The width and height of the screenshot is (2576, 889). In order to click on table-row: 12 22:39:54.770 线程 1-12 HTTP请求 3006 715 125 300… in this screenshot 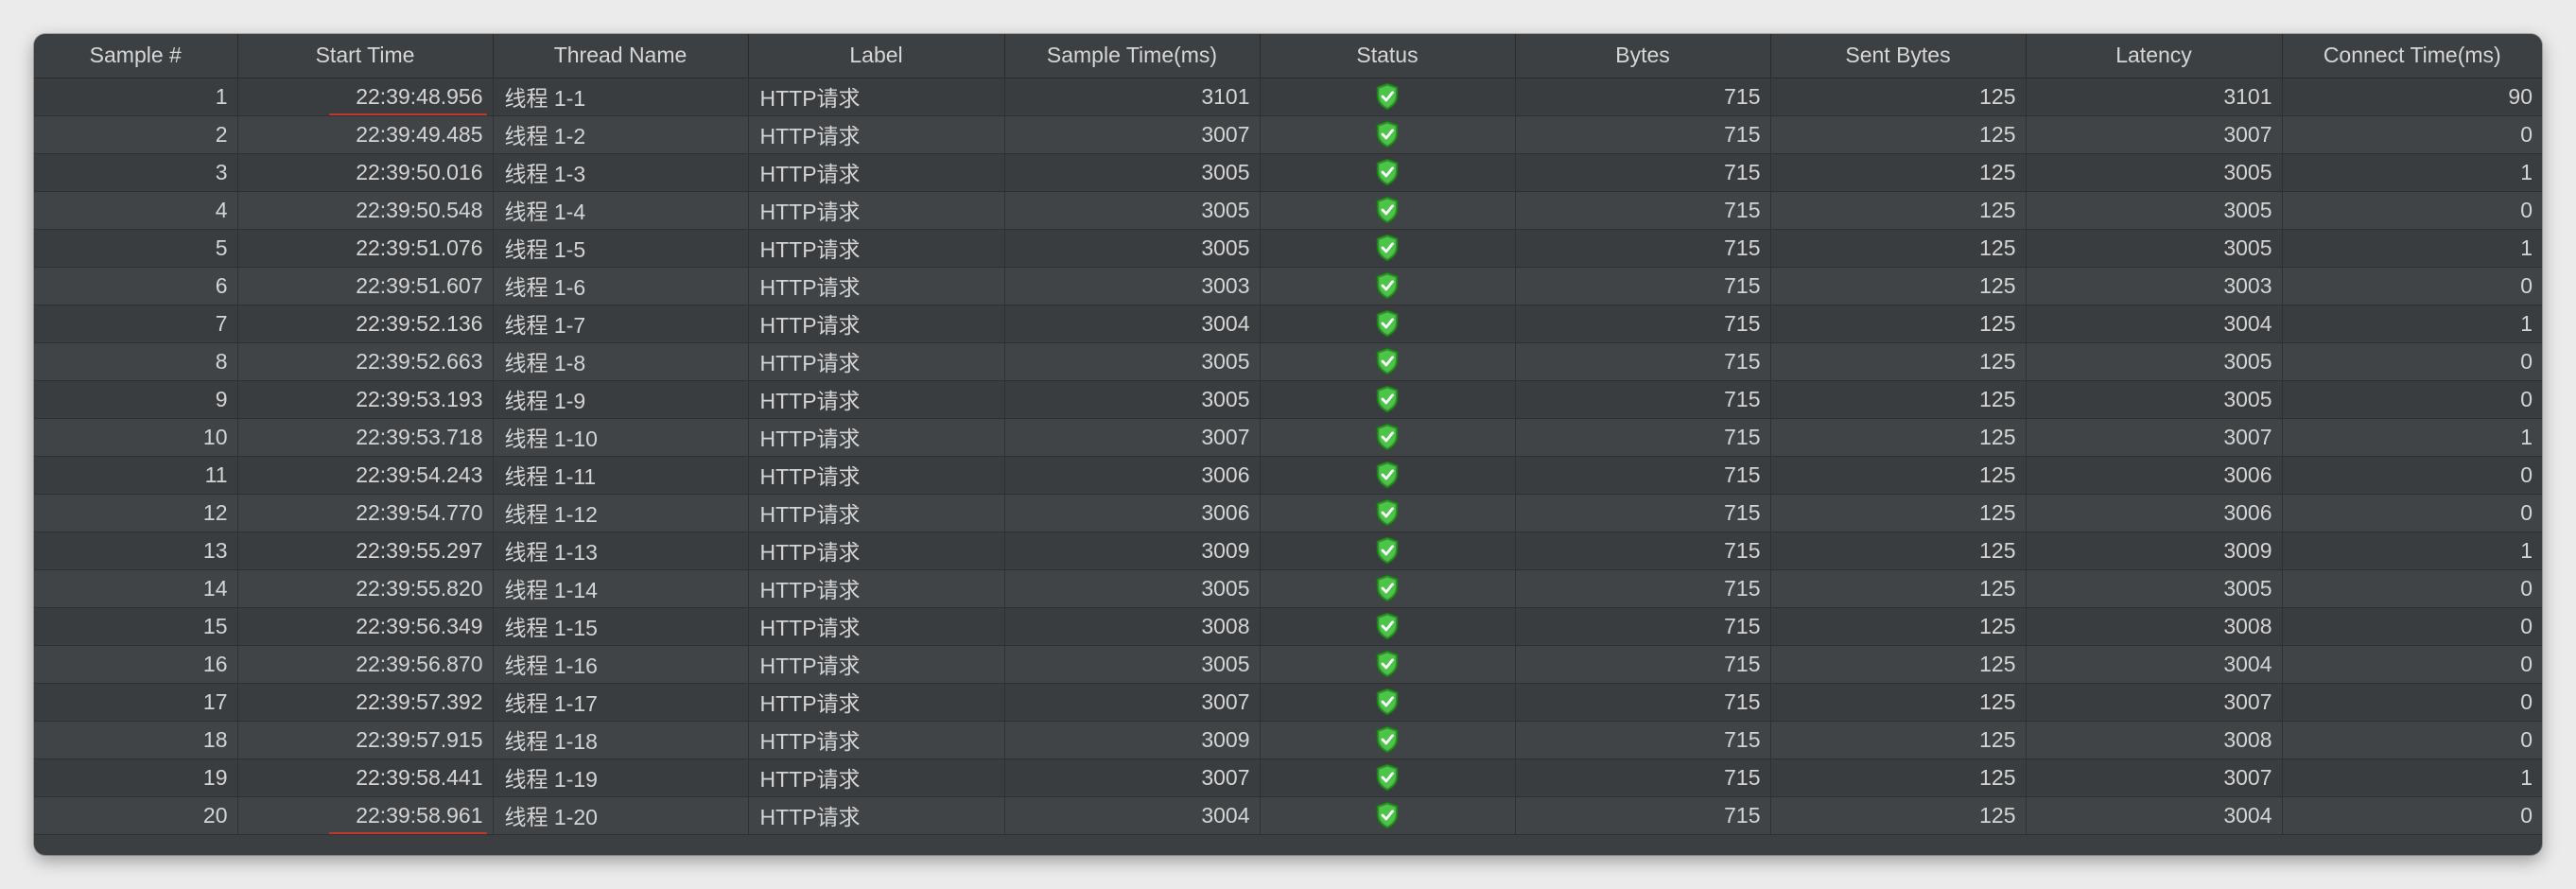, I will do `click(1288, 513)`.